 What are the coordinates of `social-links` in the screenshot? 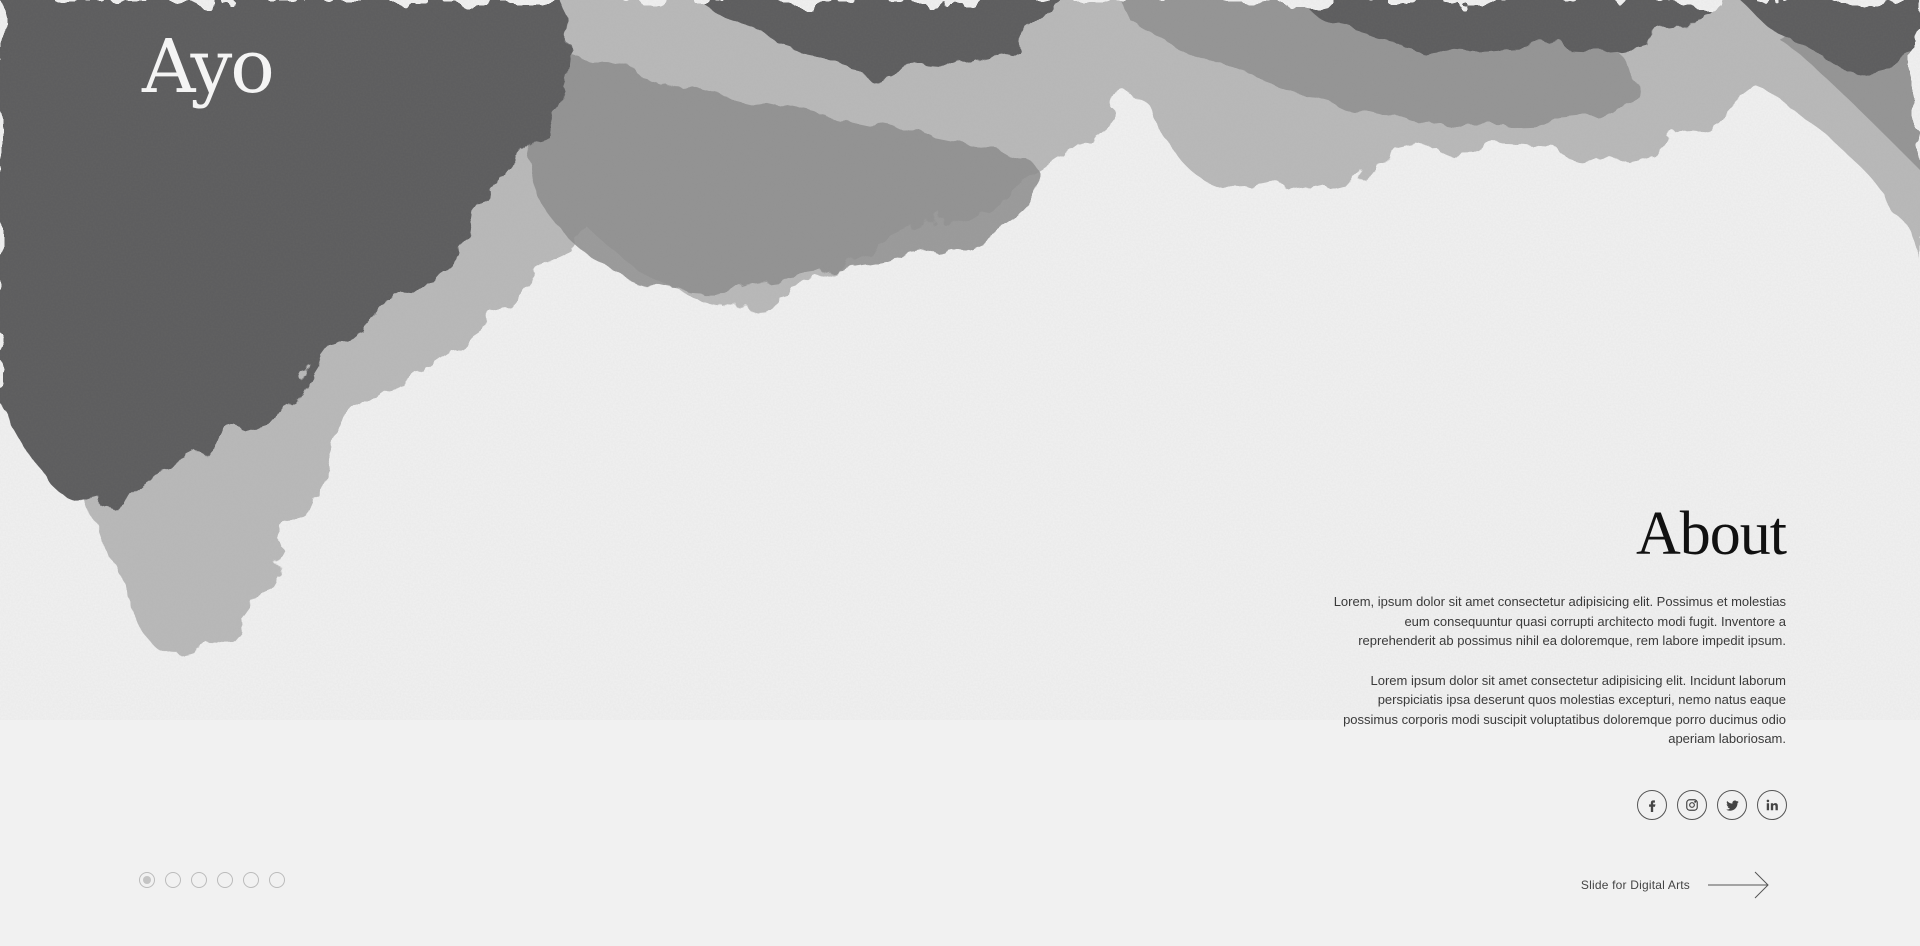 It's located at (1712, 805).